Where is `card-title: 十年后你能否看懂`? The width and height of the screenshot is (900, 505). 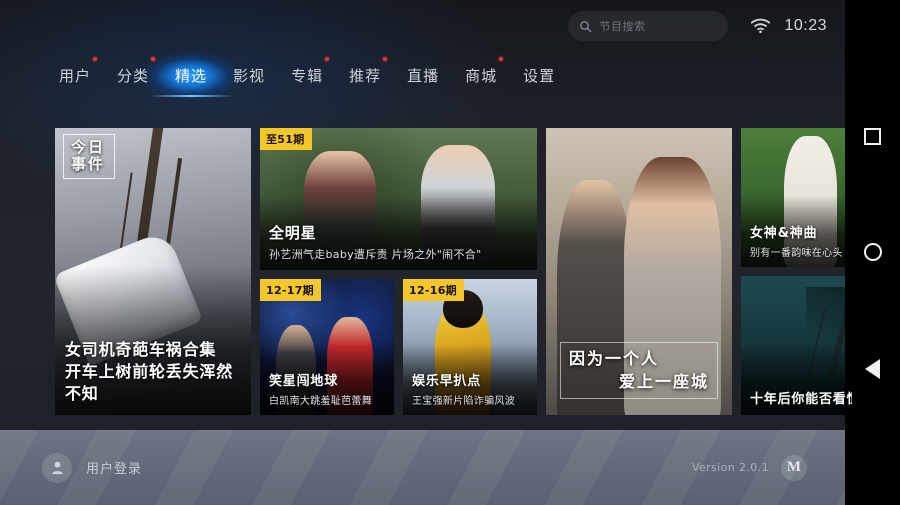
card-title: 十年后你能否看懂 is located at coordinates (801, 399).